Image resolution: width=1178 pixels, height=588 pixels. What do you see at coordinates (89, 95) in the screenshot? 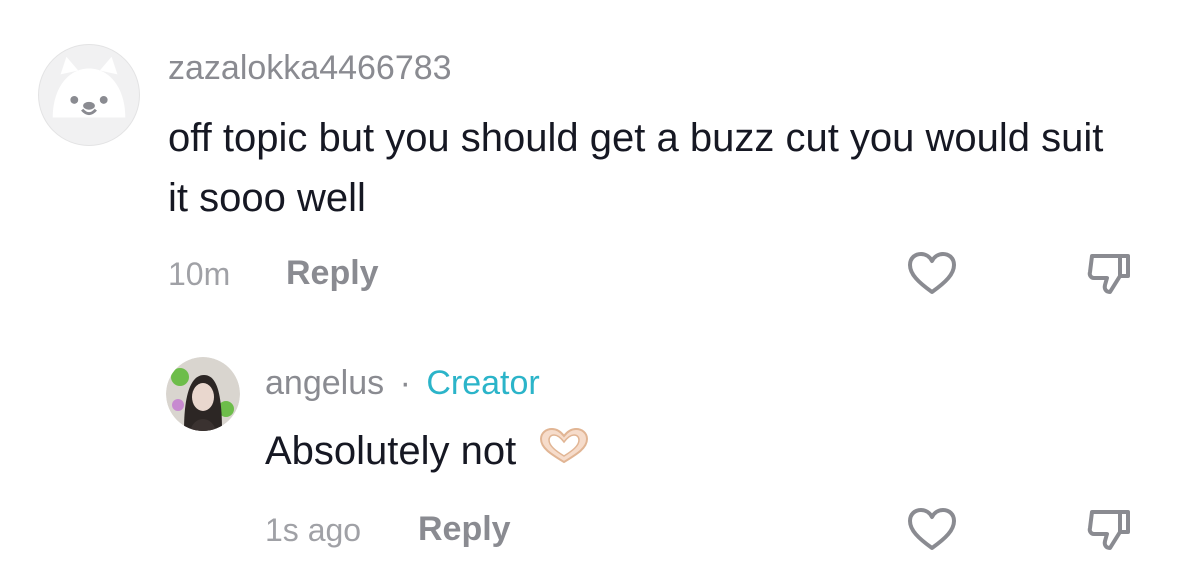
I see `default-avatar-icon` at bounding box center [89, 95].